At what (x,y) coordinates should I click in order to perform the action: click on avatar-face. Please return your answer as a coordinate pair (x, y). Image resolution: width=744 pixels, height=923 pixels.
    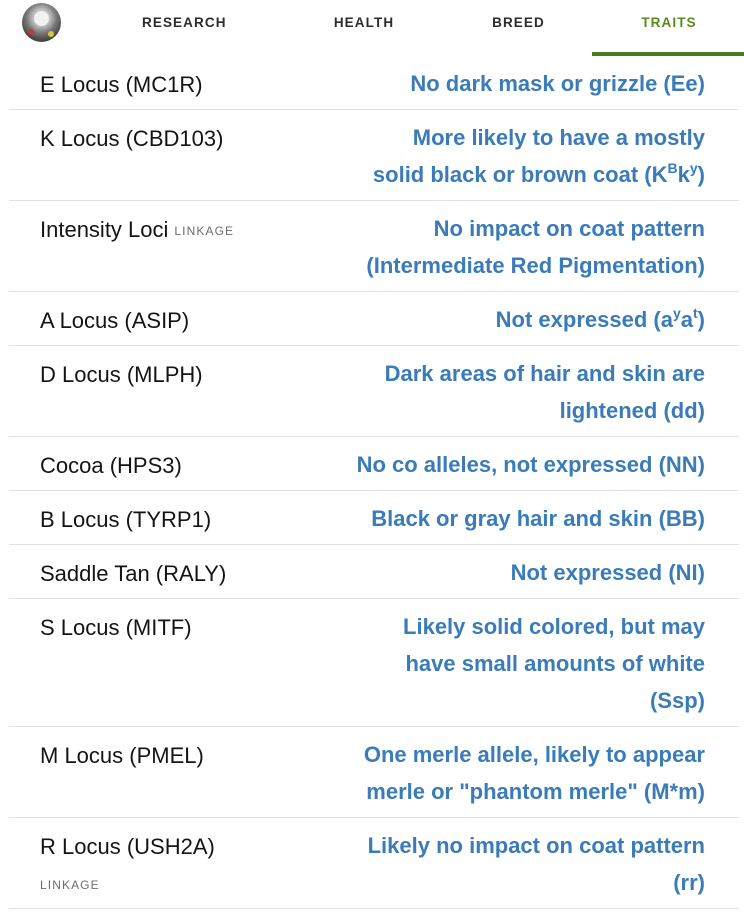
    Looking at the image, I should click on (41, 18).